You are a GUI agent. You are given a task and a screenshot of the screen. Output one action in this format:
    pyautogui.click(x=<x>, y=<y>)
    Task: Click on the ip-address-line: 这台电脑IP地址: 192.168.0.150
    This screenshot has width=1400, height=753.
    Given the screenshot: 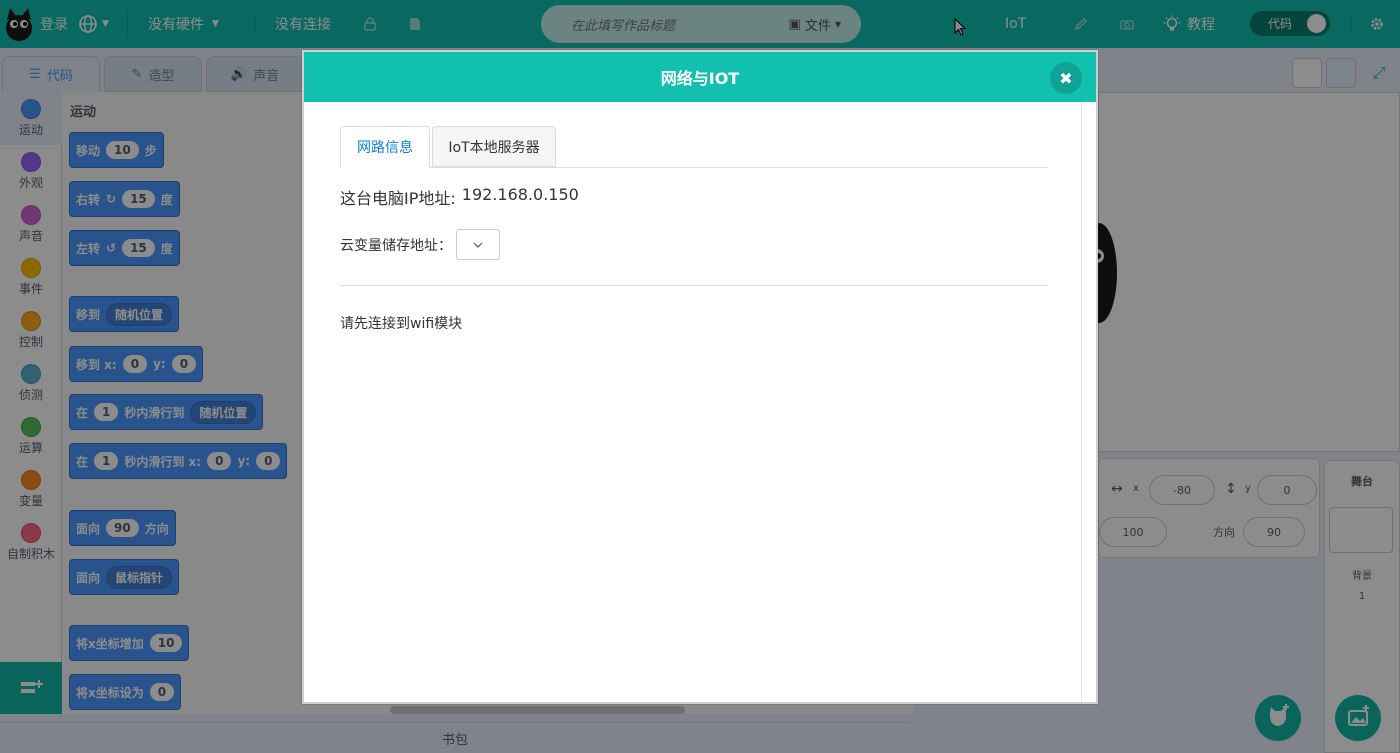 What is the action you would take?
    pyautogui.click(x=459, y=197)
    